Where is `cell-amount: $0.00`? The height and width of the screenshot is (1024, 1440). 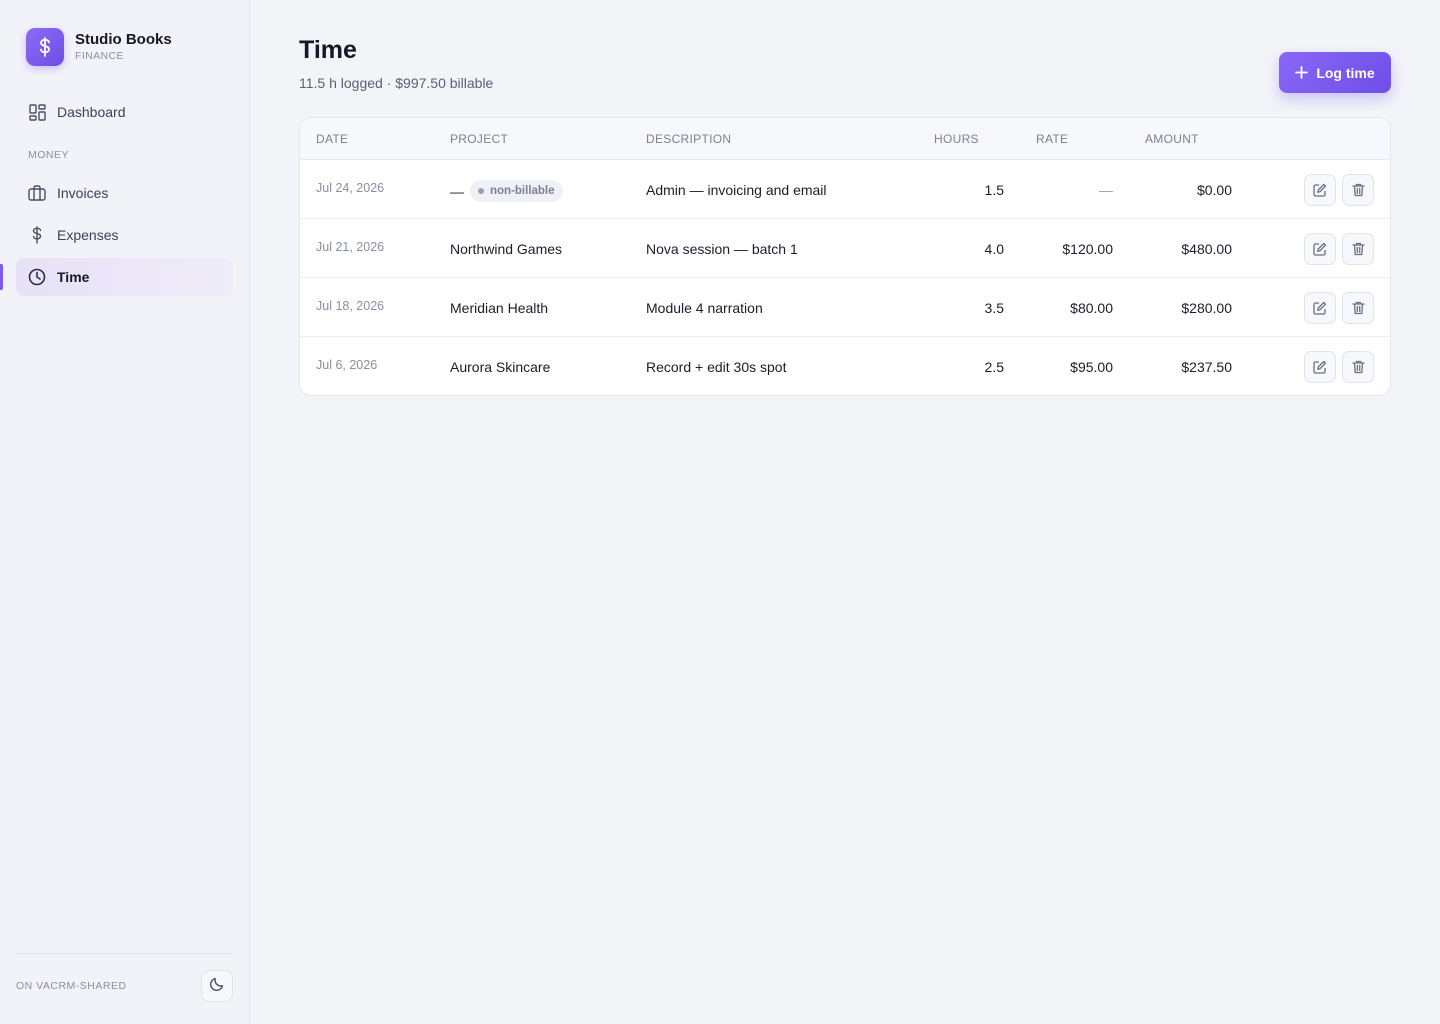
cell-amount: $0.00 is located at coordinates (1214, 190).